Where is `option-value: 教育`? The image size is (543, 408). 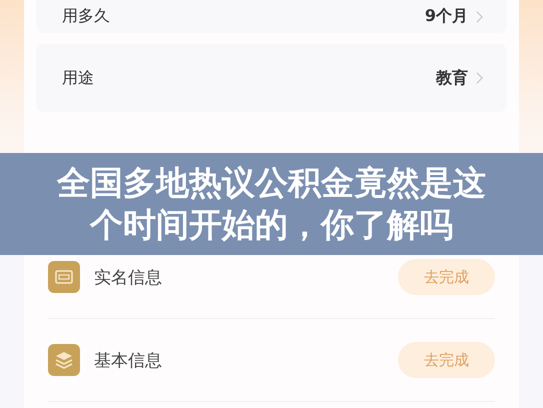
option-value: 教育 is located at coordinates (452, 78).